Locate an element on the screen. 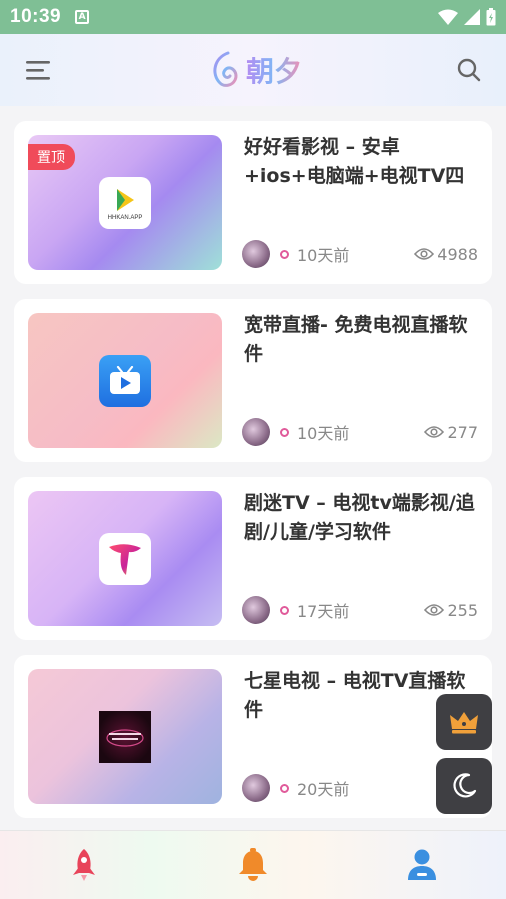 The image size is (506, 899). app-header: 朝夕 is located at coordinates (253, 70).